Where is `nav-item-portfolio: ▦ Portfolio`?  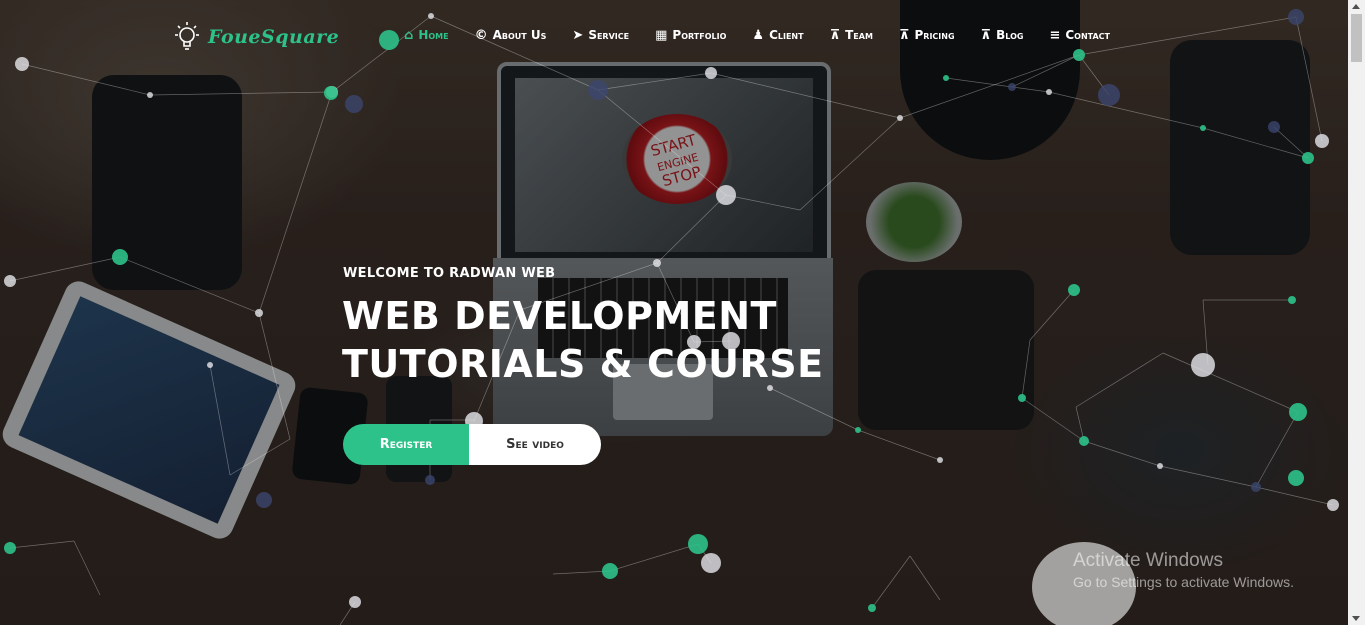
nav-item-portfolio: ▦ Portfolio is located at coordinates (690, 35).